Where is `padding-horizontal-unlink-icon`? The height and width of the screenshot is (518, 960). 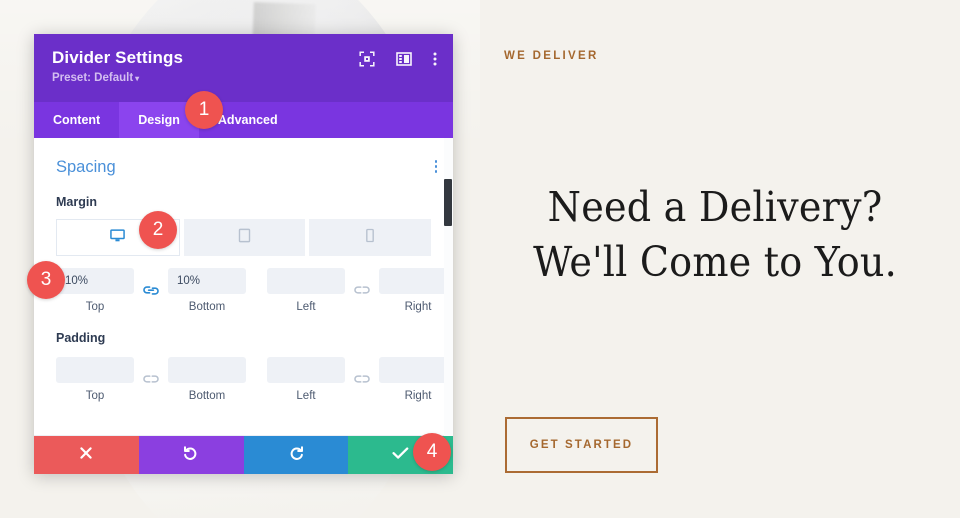
padding-horizontal-unlink-icon is located at coordinates (362, 380).